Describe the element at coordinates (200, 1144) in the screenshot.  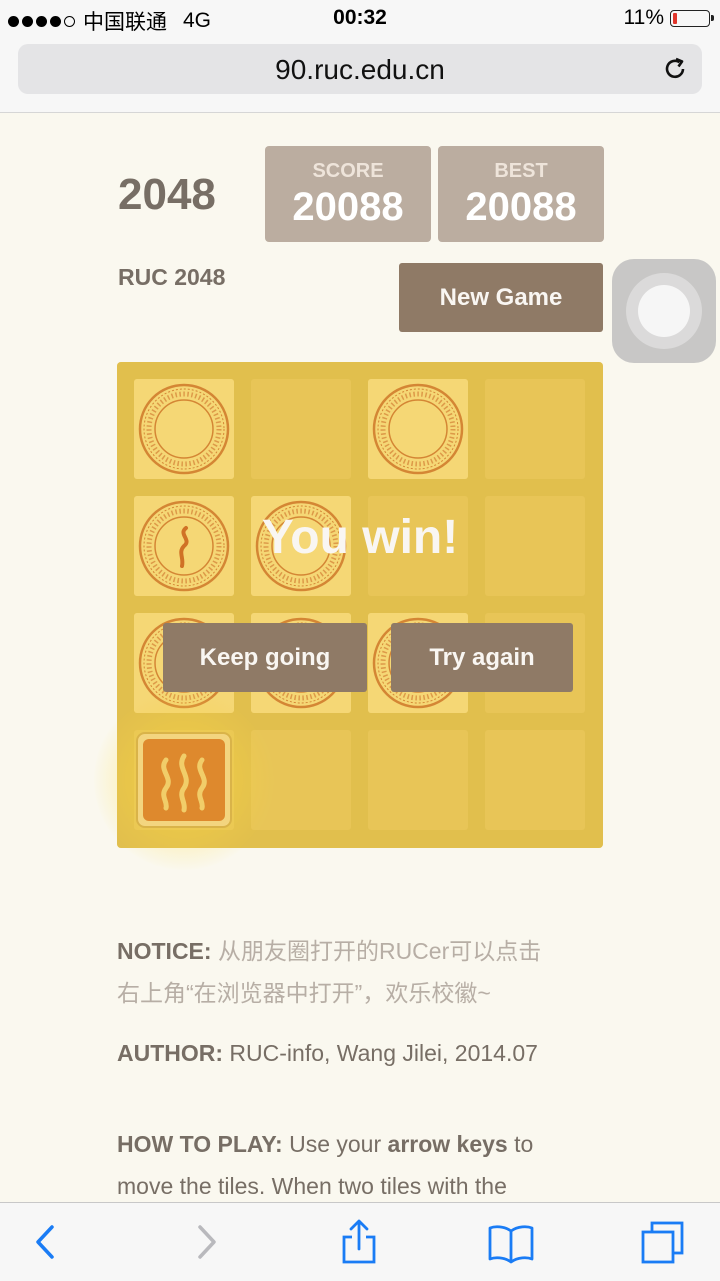
I see `how-to-play-label: HOW TO PLAY:` at that location.